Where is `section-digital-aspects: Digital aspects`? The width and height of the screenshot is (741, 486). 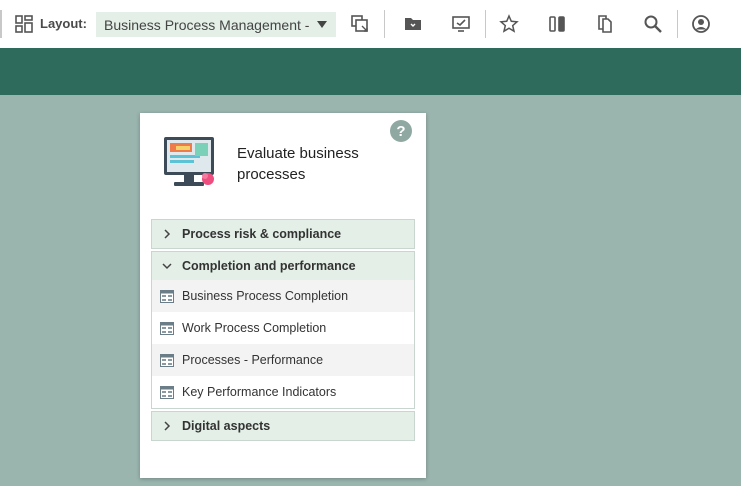 section-digital-aspects: Digital aspects is located at coordinates (283, 426).